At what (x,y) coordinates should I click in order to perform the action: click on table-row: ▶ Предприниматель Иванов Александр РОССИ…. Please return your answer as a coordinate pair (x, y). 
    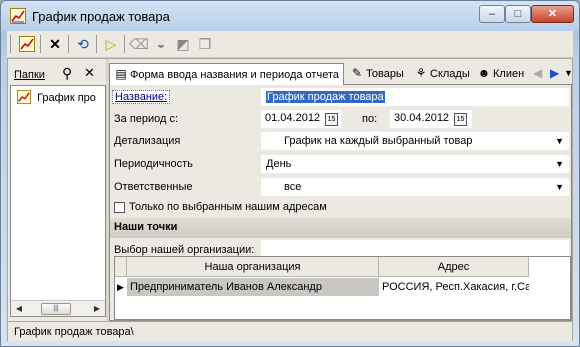
    Looking at the image, I should click on (342, 287).